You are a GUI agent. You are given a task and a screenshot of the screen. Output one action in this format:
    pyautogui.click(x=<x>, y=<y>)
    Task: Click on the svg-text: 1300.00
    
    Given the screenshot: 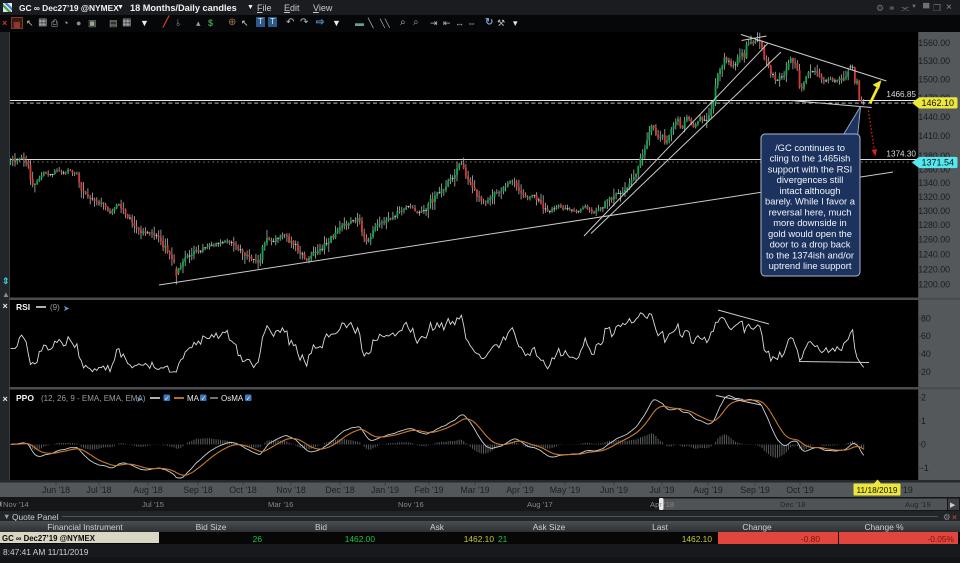 What is the action you would take?
    pyautogui.click(x=934, y=211)
    